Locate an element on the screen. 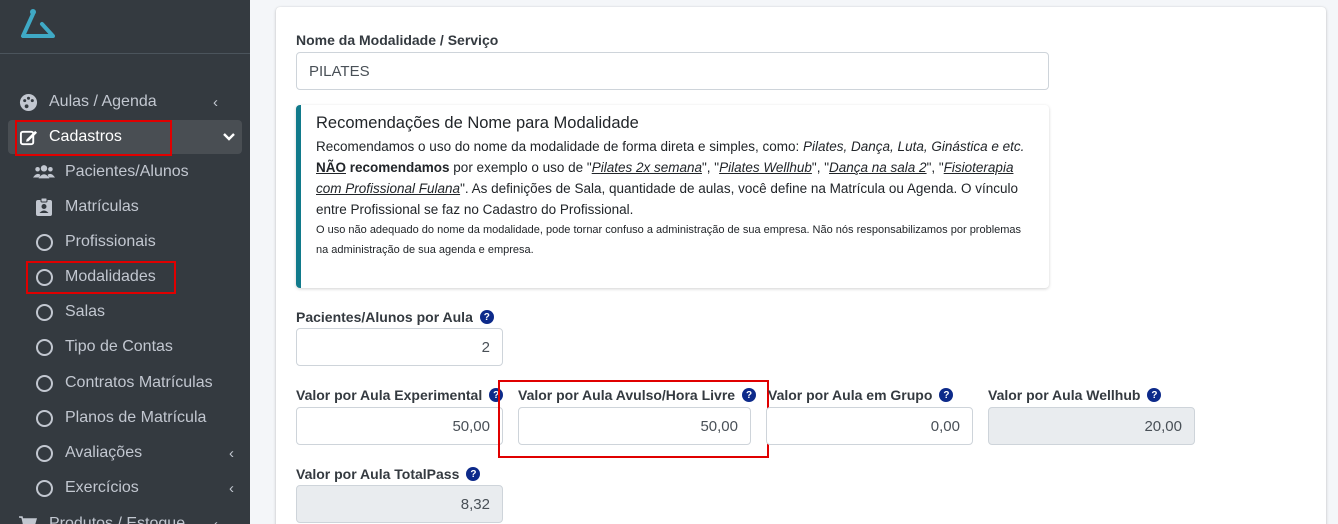  price-wellhub-input: 20,00 is located at coordinates (1091, 426).